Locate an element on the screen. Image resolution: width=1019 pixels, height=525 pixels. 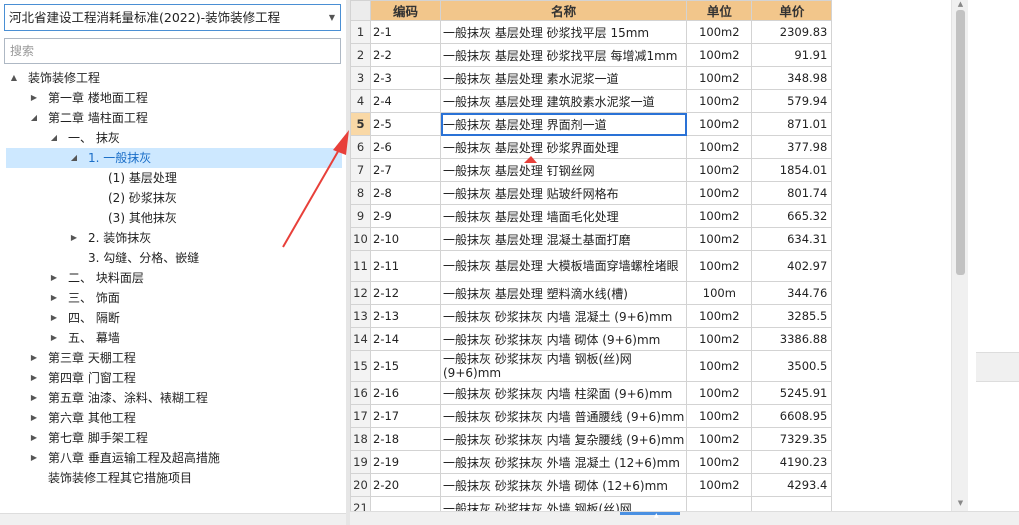
price-cell: 7329.35 is located at coordinates (792, 439).